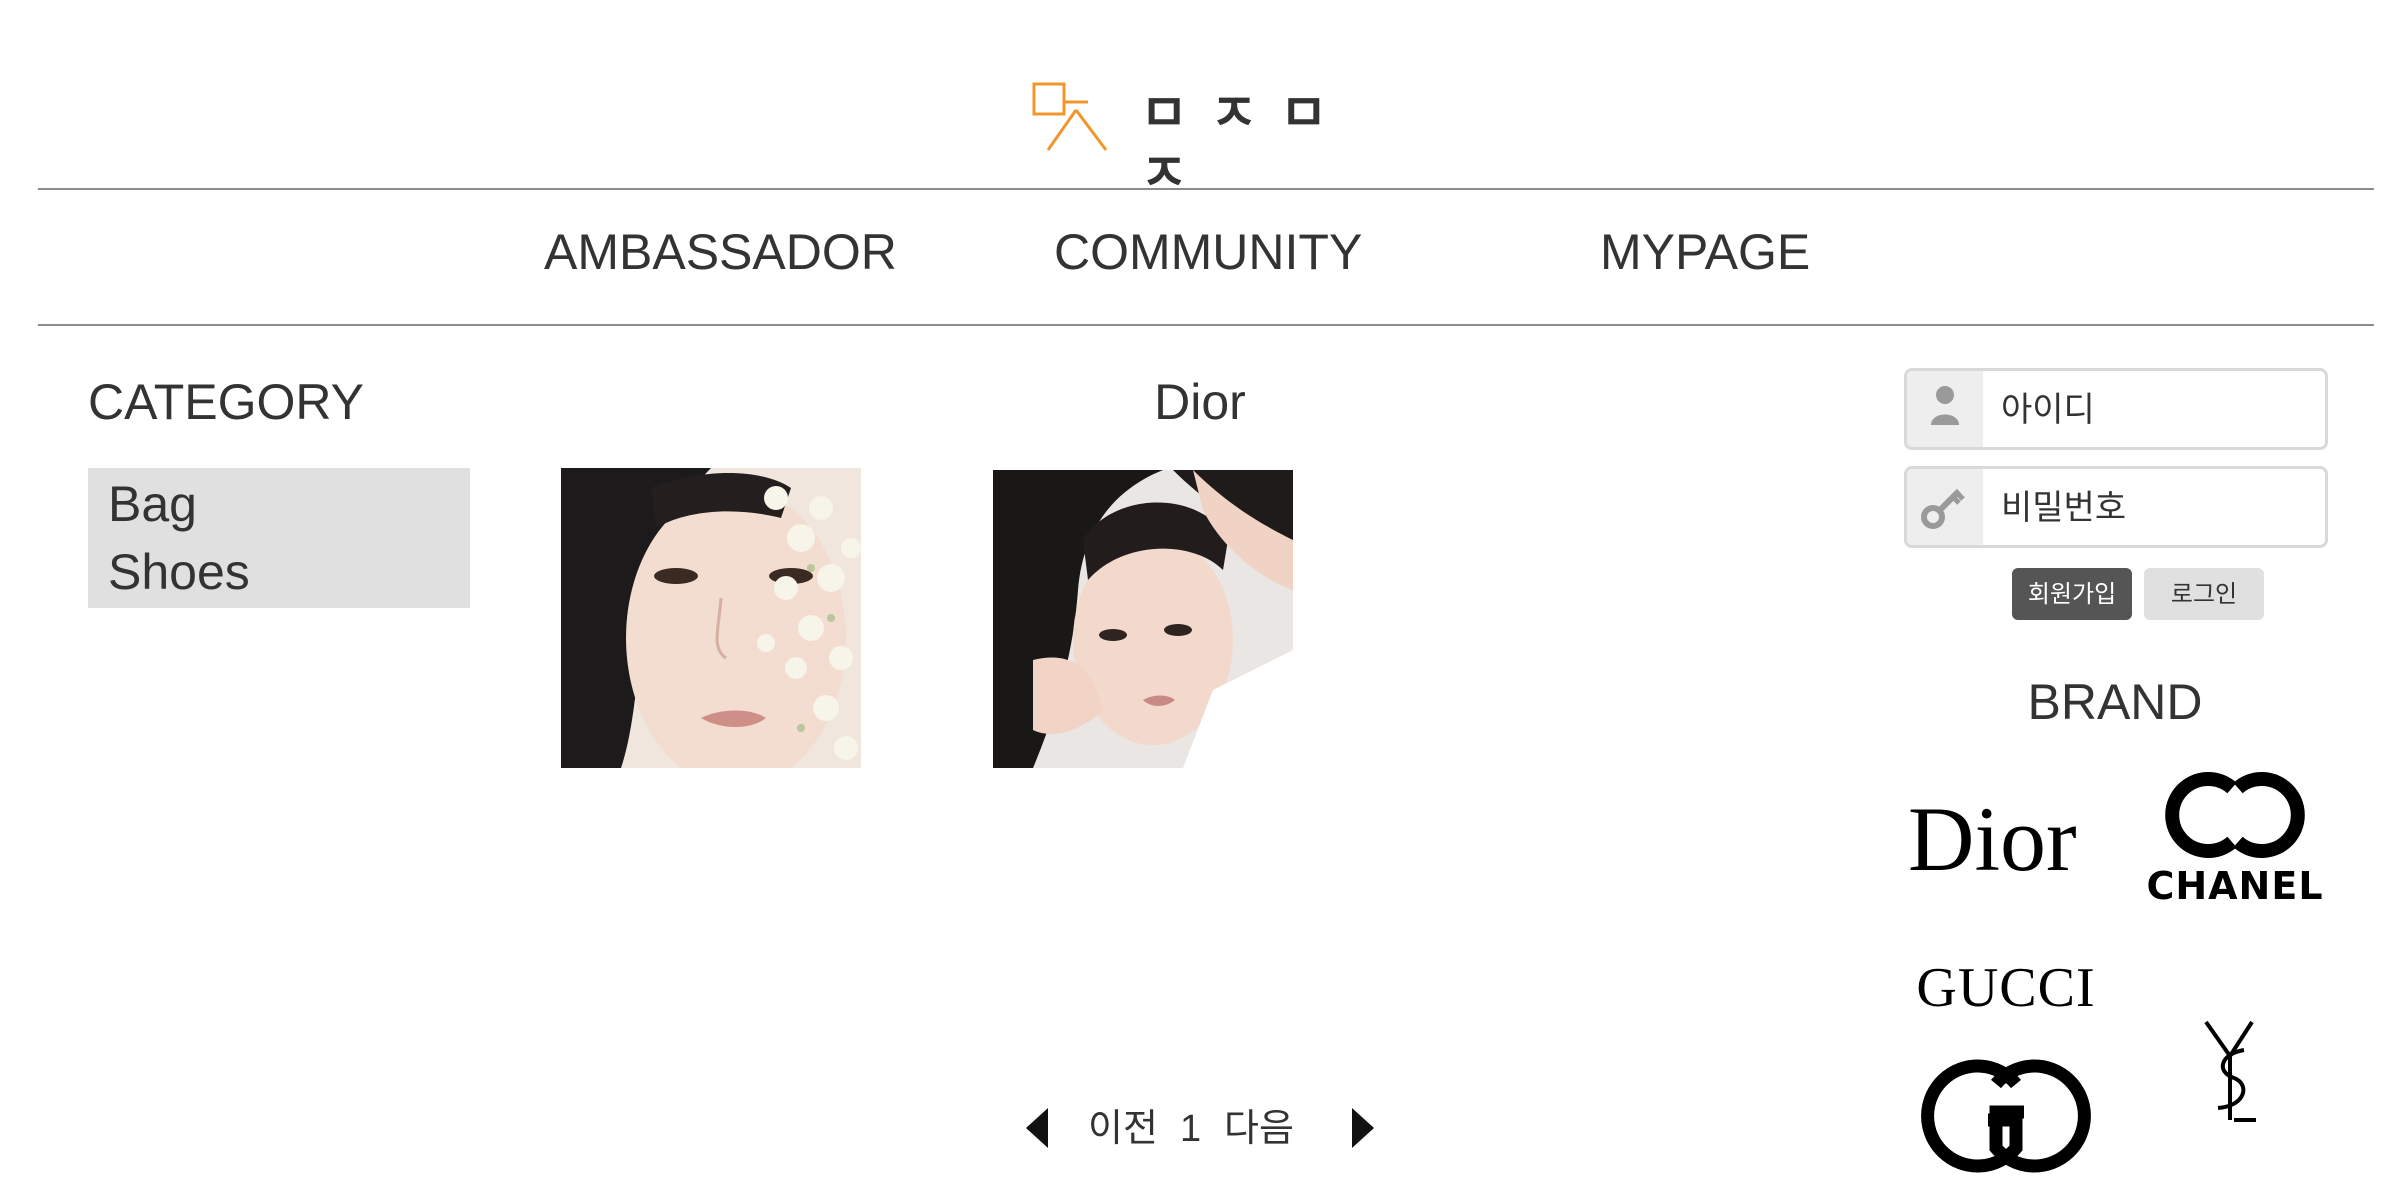 Image resolution: width=2400 pixels, height=1200 pixels. Describe the element at coordinates (2006, 988) in the screenshot. I see `gucci-wordmark: GUCCI` at that location.